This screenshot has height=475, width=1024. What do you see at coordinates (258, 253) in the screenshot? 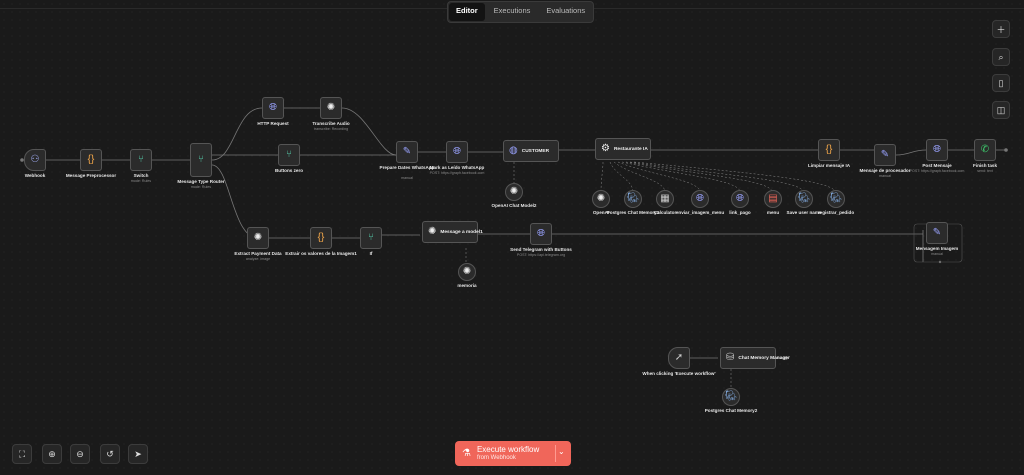
I see `extract-payment-label: Extract Payment Data` at bounding box center [258, 253].